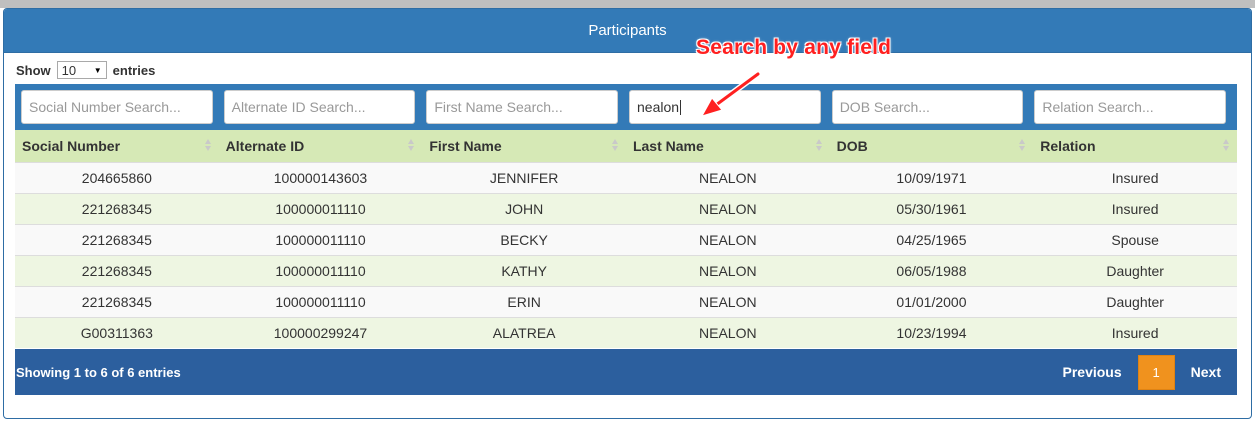 The width and height of the screenshot is (1255, 425). What do you see at coordinates (1135, 146) in the screenshot?
I see `column-header-relation: Relation` at bounding box center [1135, 146].